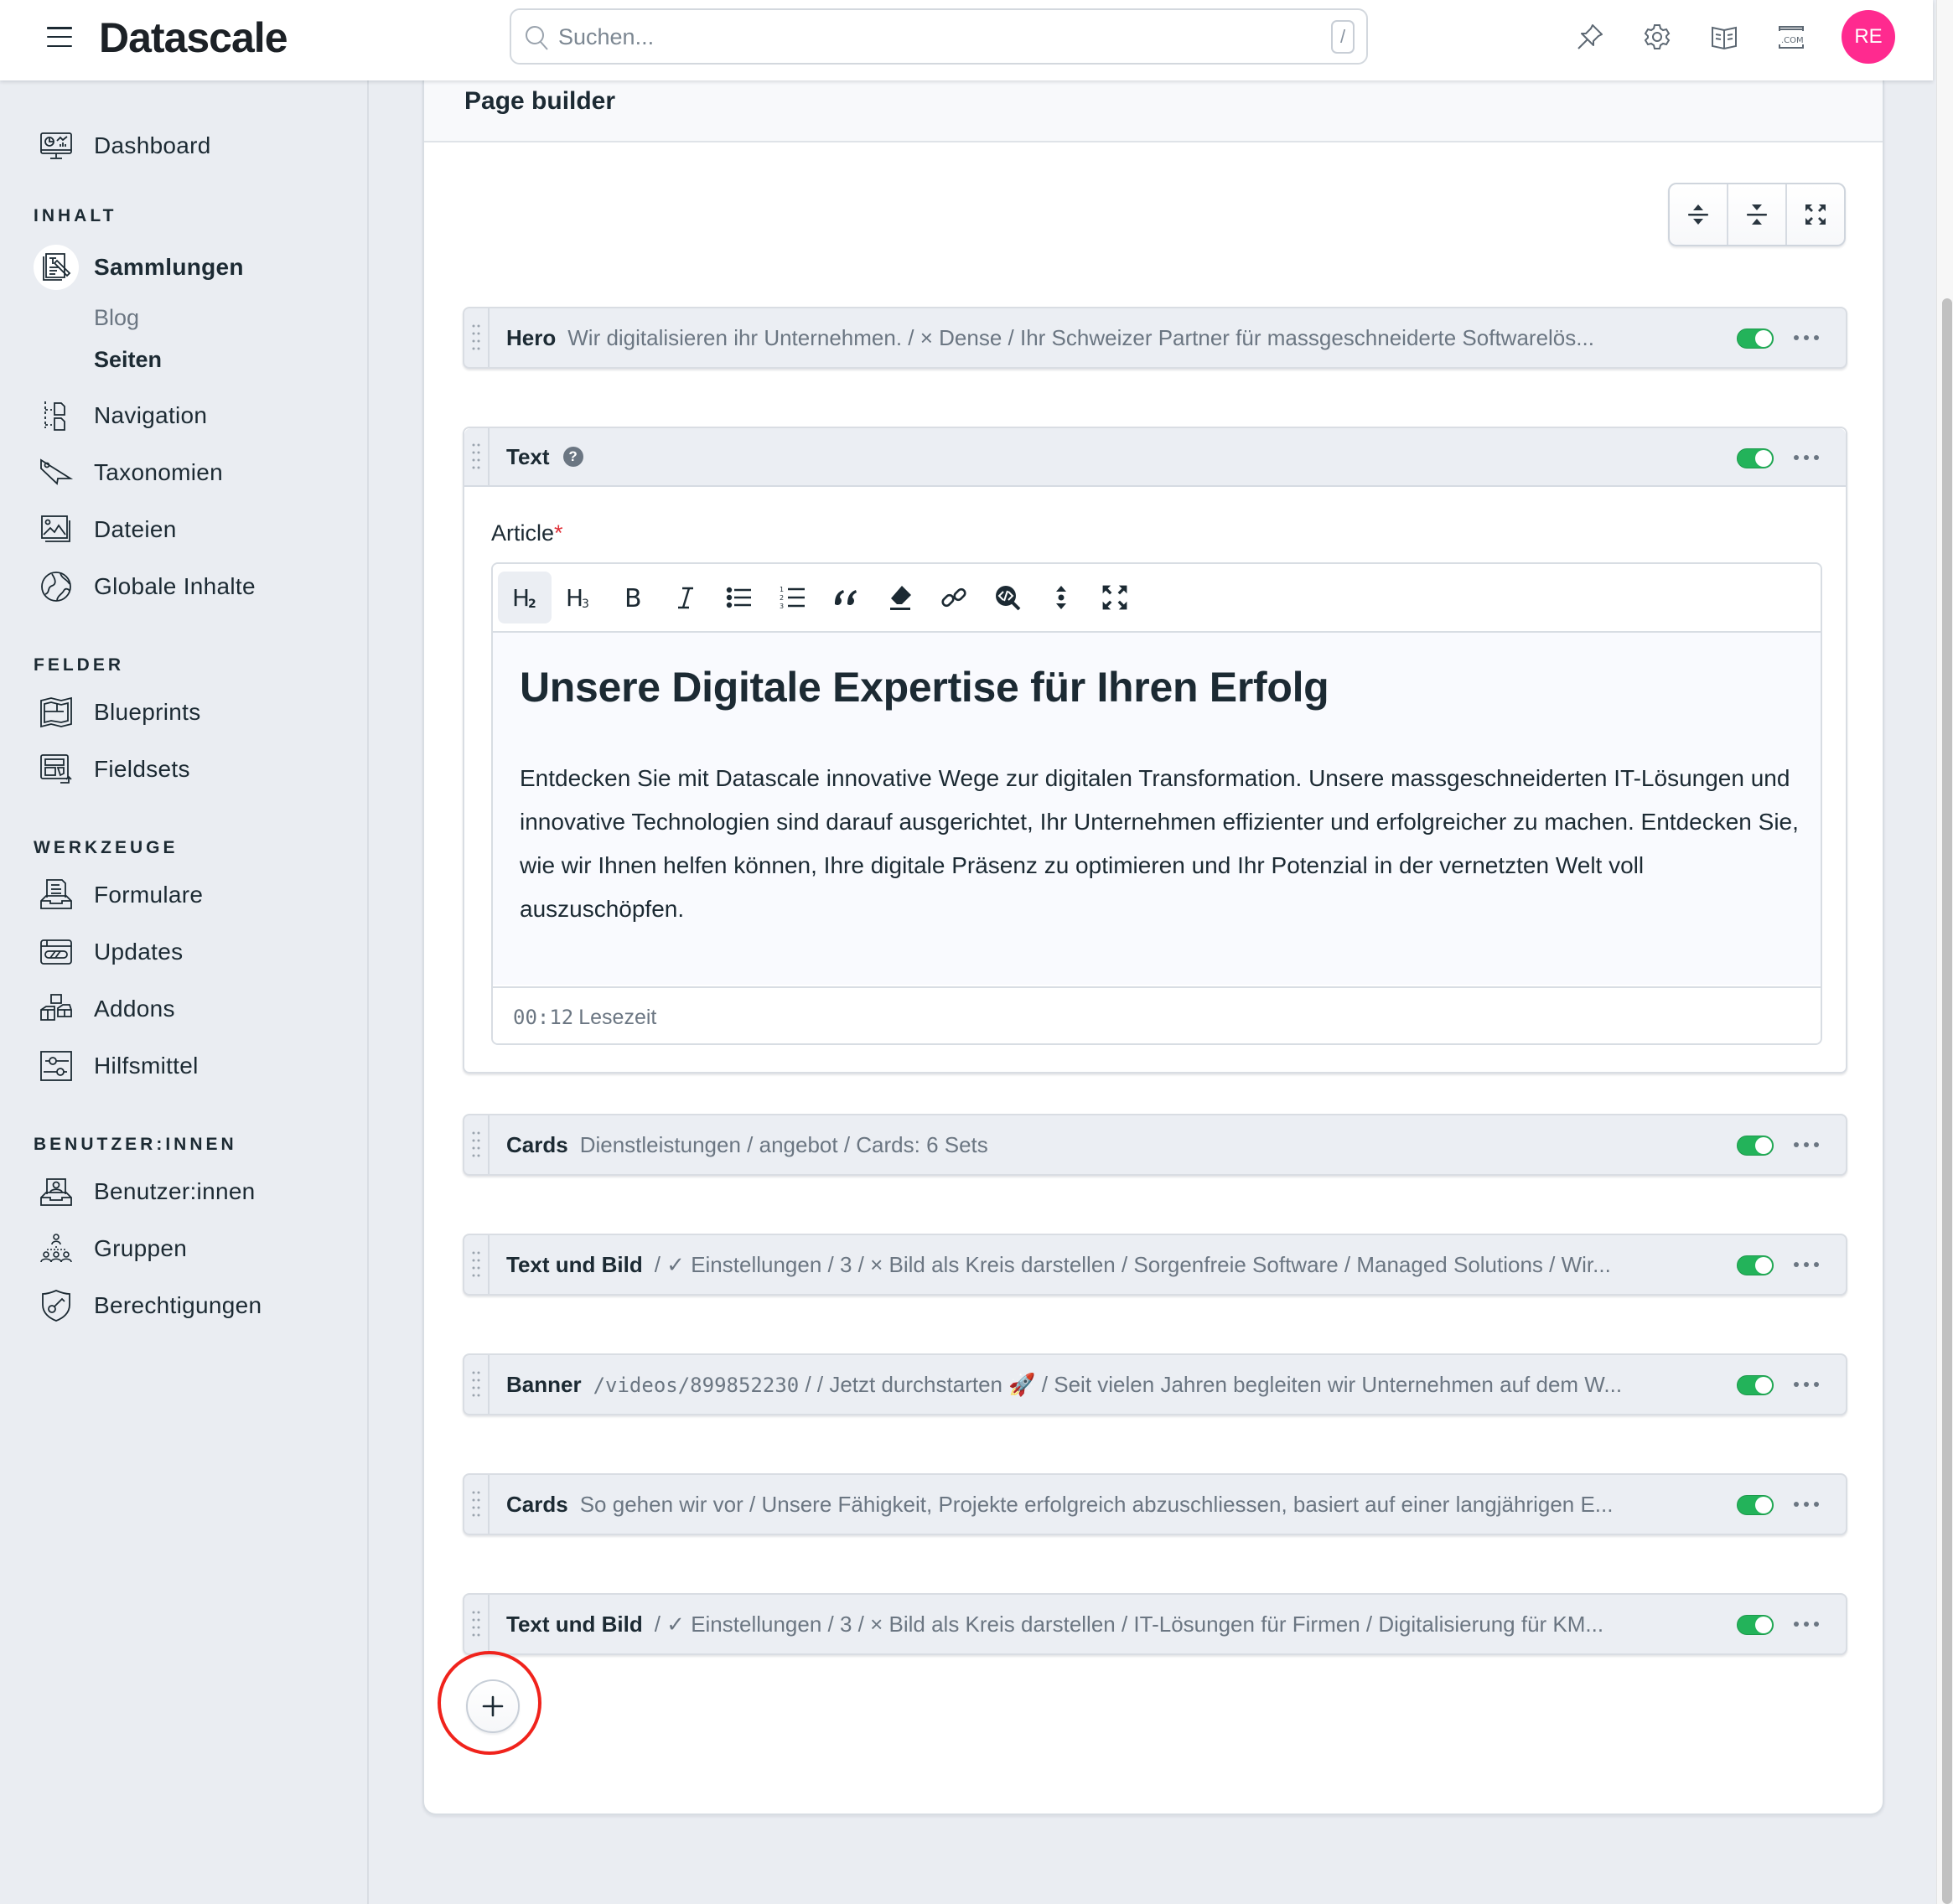 The image size is (1953, 1904). I want to click on quote-button, so click(846, 597).